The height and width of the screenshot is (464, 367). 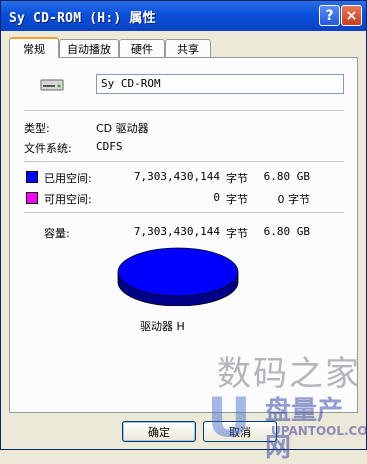 What do you see at coordinates (286, 231) in the screenshot?
I see `capacity-size: 6.80 GB` at bounding box center [286, 231].